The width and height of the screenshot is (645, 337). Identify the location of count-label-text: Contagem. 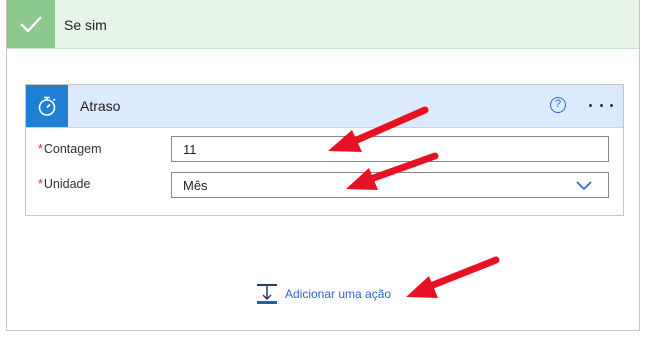
(72, 149).